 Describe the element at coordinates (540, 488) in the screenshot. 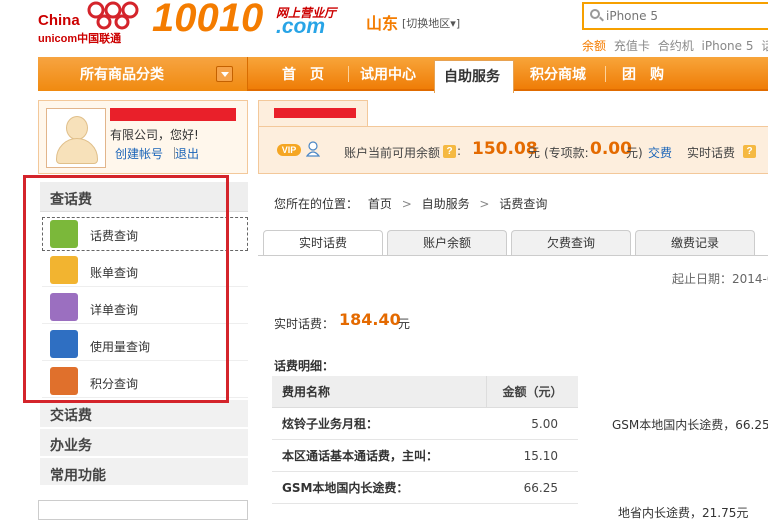

I see `fee-amount: 66.25` at that location.